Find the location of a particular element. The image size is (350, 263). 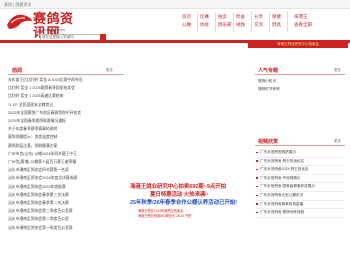

nav-item: 俱乐部 is located at coordinates (225, 25).